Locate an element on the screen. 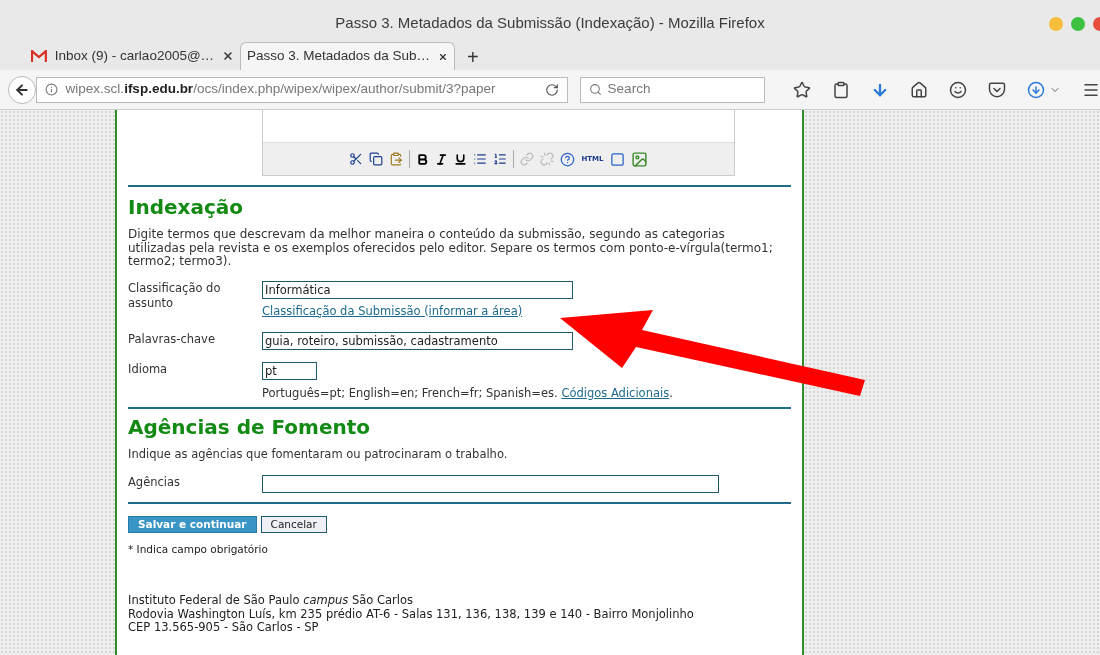 The width and height of the screenshot is (1100, 655). text-field: Informática is located at coordinates (417, 289).